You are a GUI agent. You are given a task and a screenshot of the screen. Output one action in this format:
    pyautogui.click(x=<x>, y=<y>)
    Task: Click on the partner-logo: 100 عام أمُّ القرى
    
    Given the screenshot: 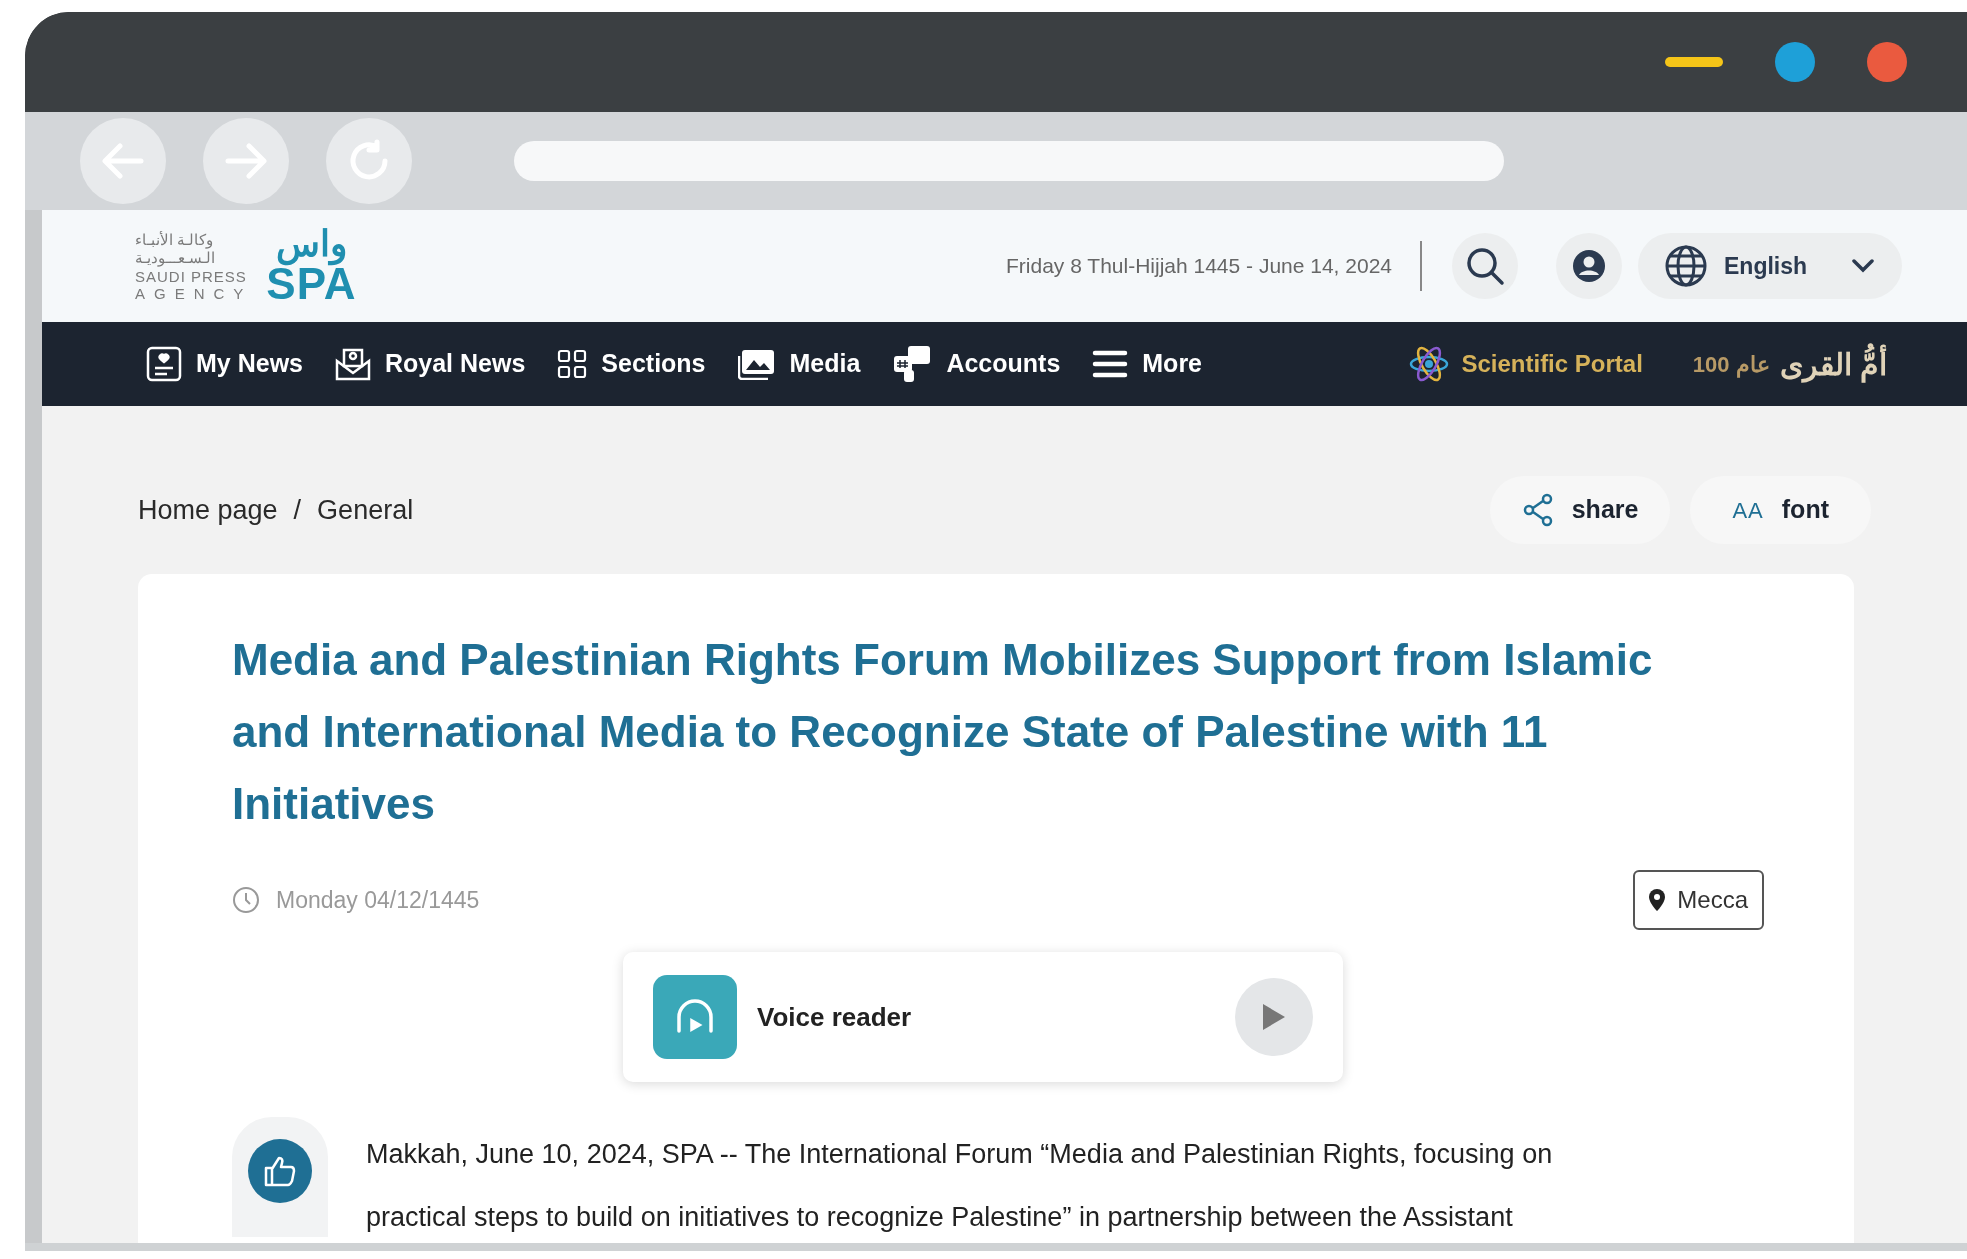 What is the action you would take?
    pyautogui.click(x=1789, y=364)
    